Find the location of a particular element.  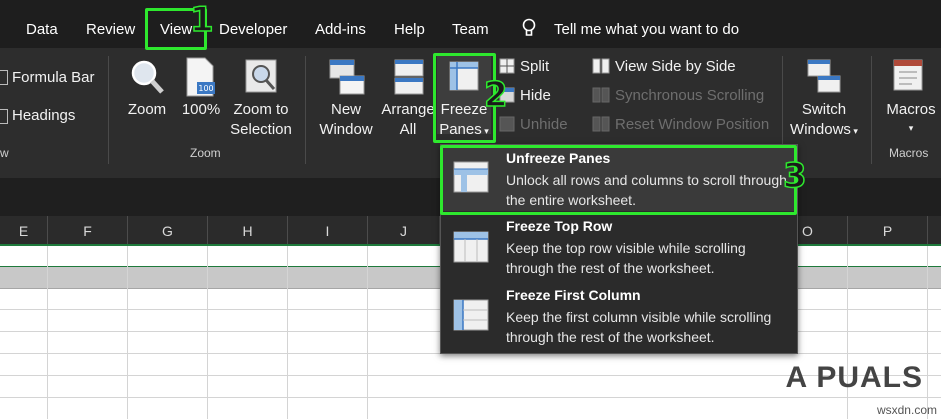

column-header-e: E is located at coordinates (24, 230).